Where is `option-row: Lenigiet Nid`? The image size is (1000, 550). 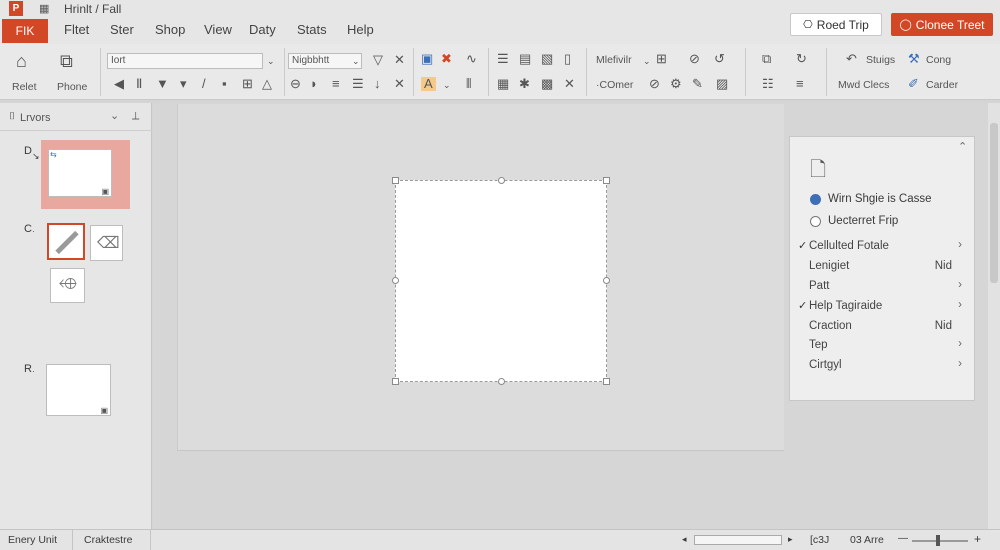 option-row: Lenigiet Nid is located at coordinates (882, 267).